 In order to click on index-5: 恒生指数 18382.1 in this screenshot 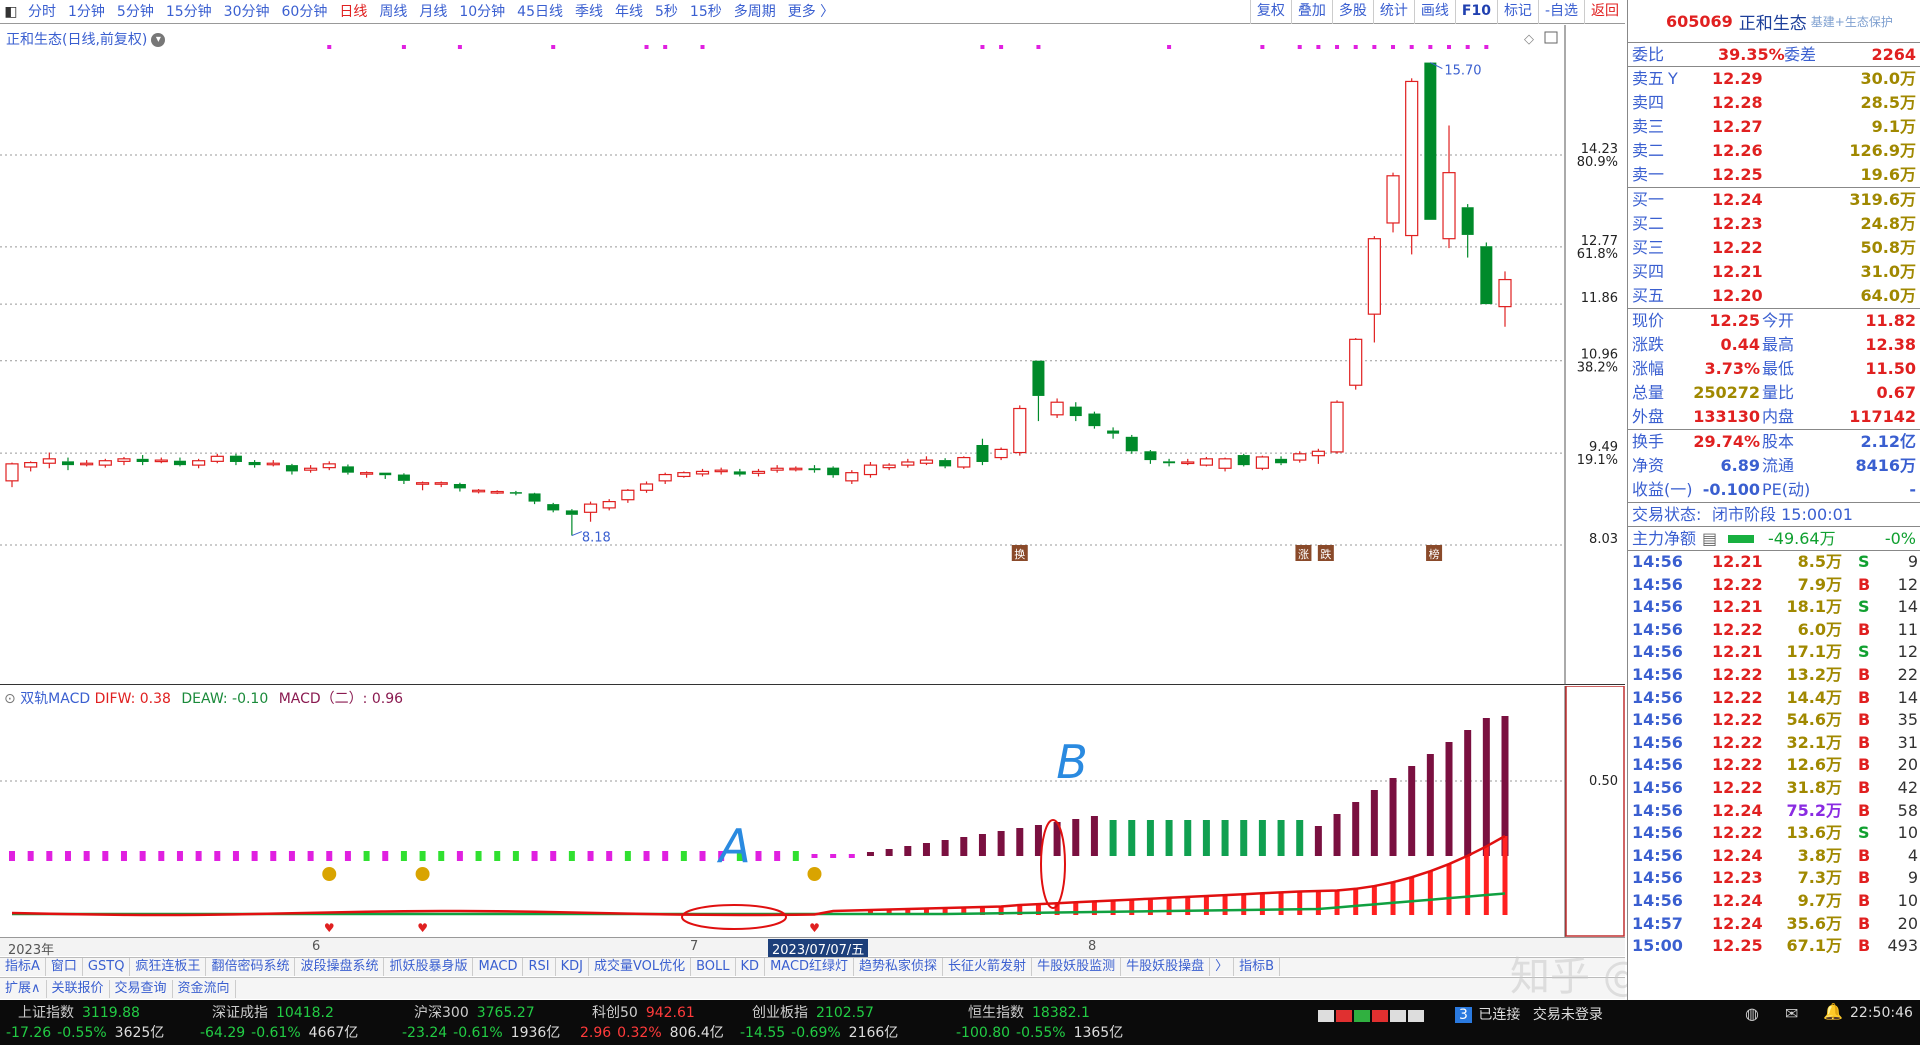, I will do `click(1029, 1012)`.